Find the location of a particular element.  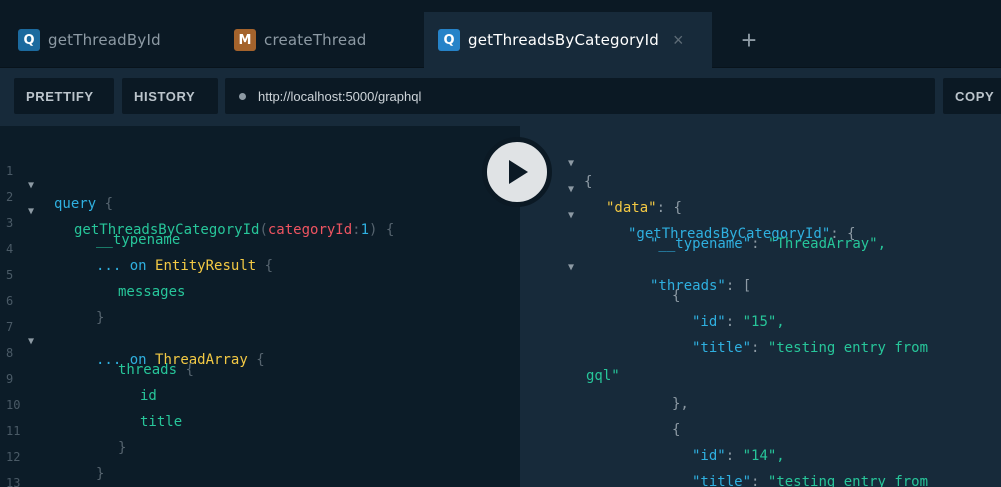

editor-line: 3 __typename is located at coordinates (93, 232).